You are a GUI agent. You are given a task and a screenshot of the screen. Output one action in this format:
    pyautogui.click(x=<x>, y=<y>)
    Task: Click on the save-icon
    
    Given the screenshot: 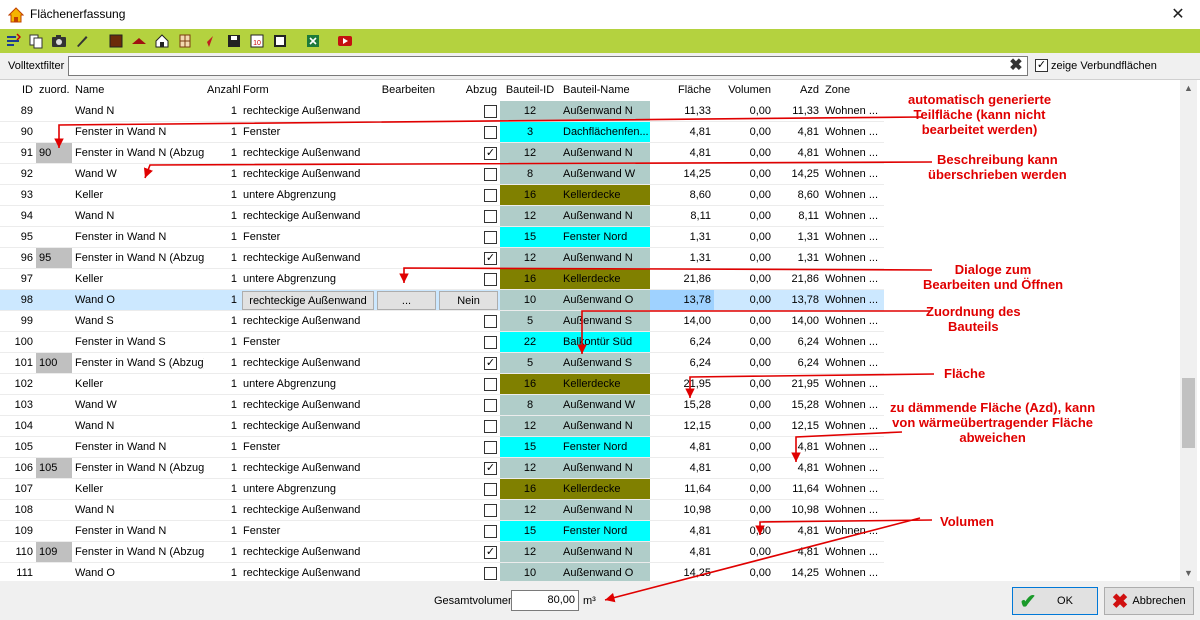 What is the action you would take?
    pyautogui.click(x=234, y=41)
    